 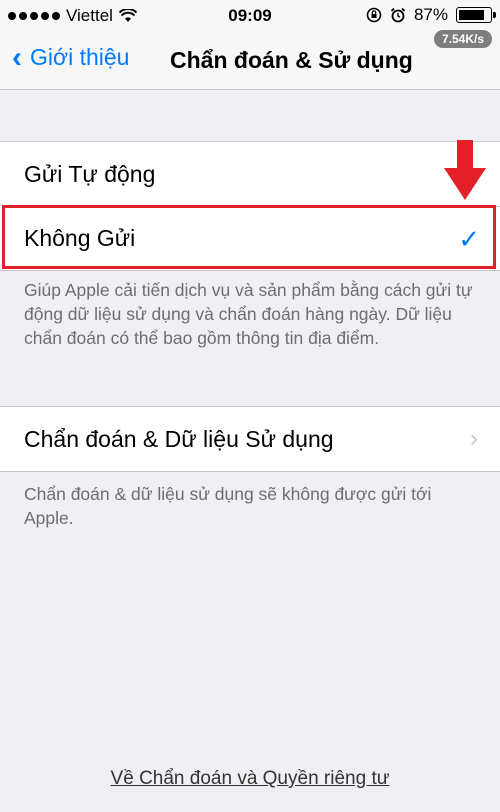 I want to click on cell-divider, so click(x=262, y=206).